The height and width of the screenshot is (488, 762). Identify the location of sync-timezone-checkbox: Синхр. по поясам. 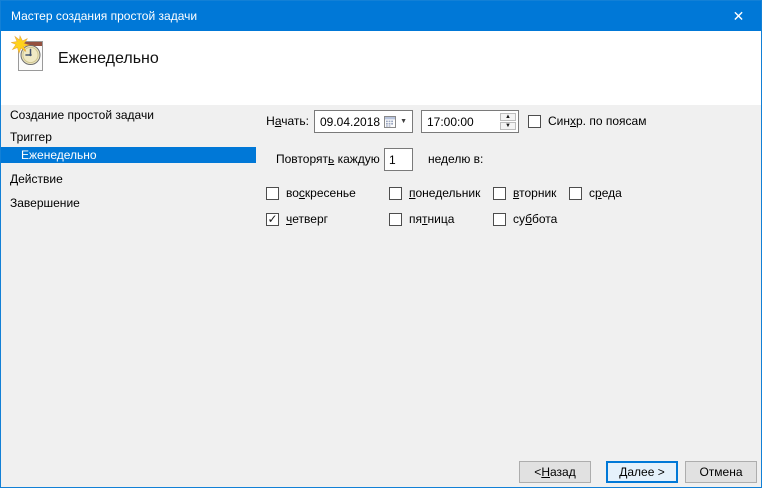
(587, 121).